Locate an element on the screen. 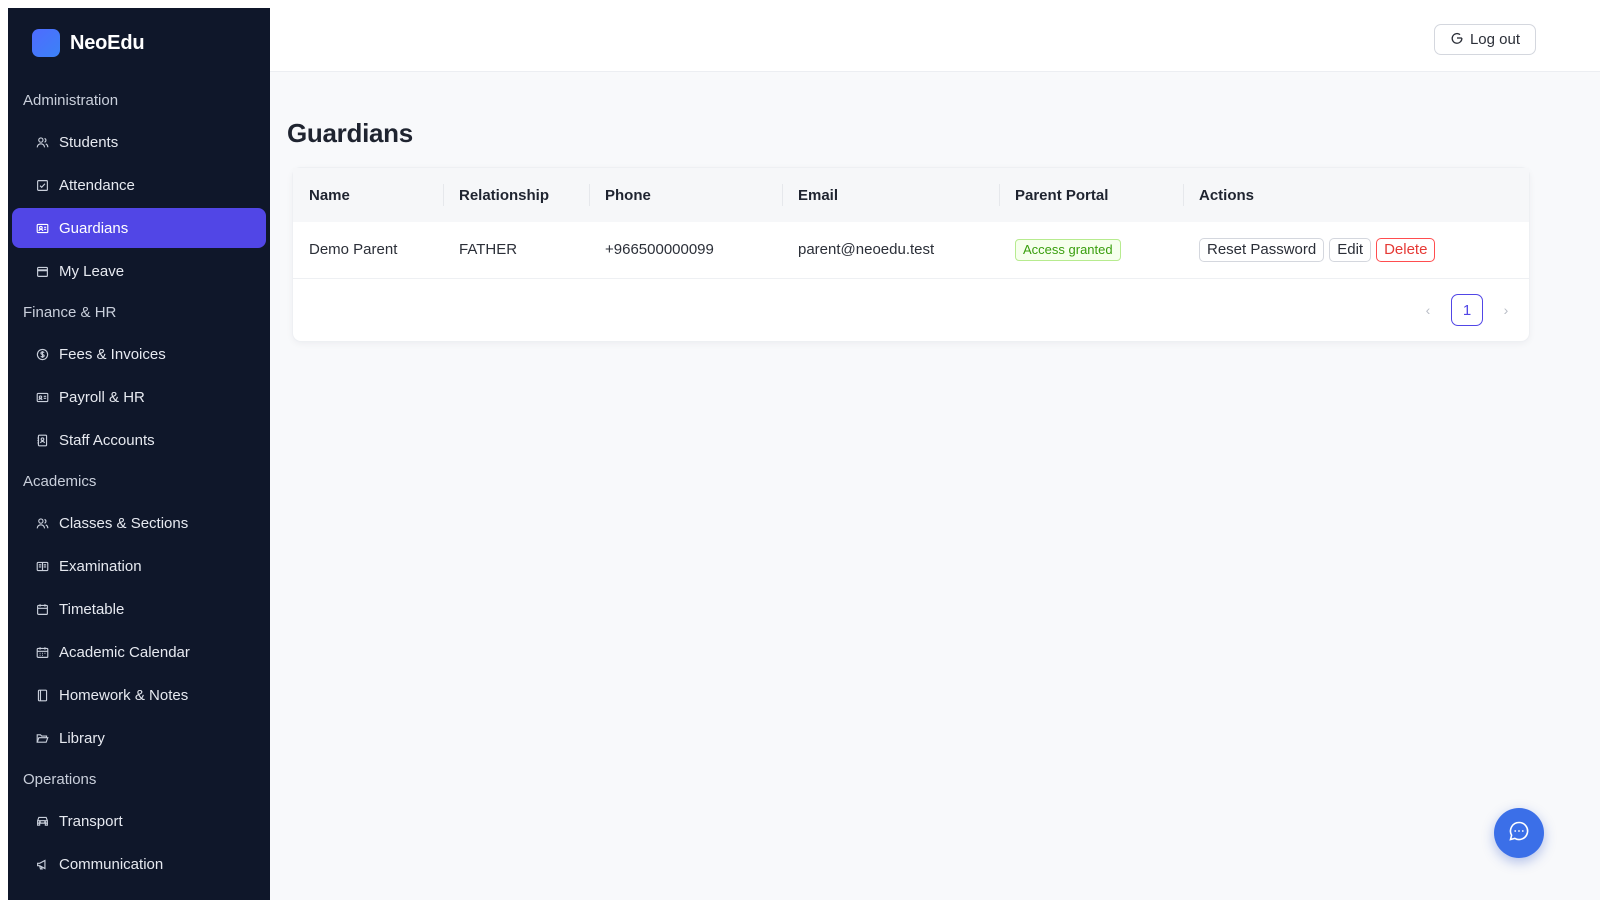  delete-button: Delete is located at coordinates (1406, 249).